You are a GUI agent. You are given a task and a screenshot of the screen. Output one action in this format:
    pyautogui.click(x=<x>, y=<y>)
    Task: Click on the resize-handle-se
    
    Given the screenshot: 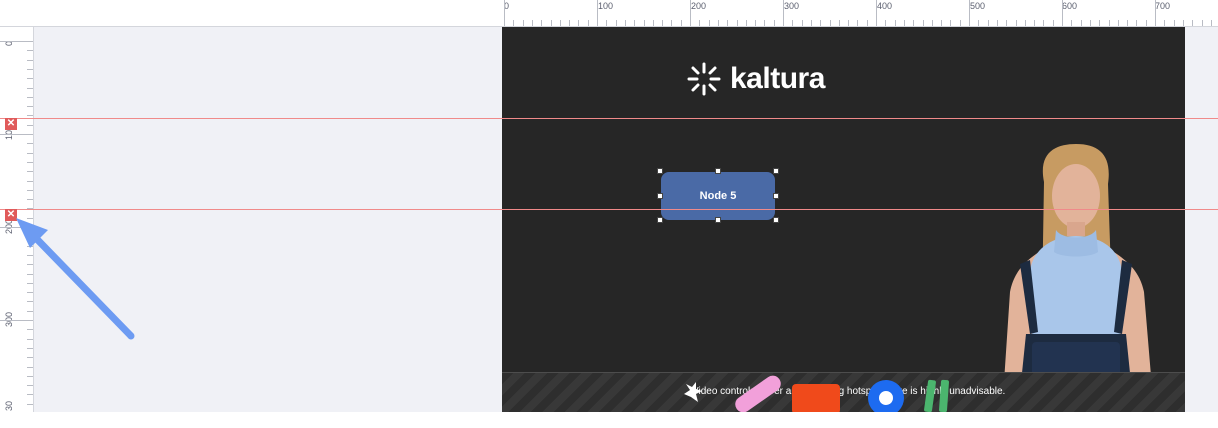 What is the action you would take?
    pyautogui.click(x=776, y=220)
    